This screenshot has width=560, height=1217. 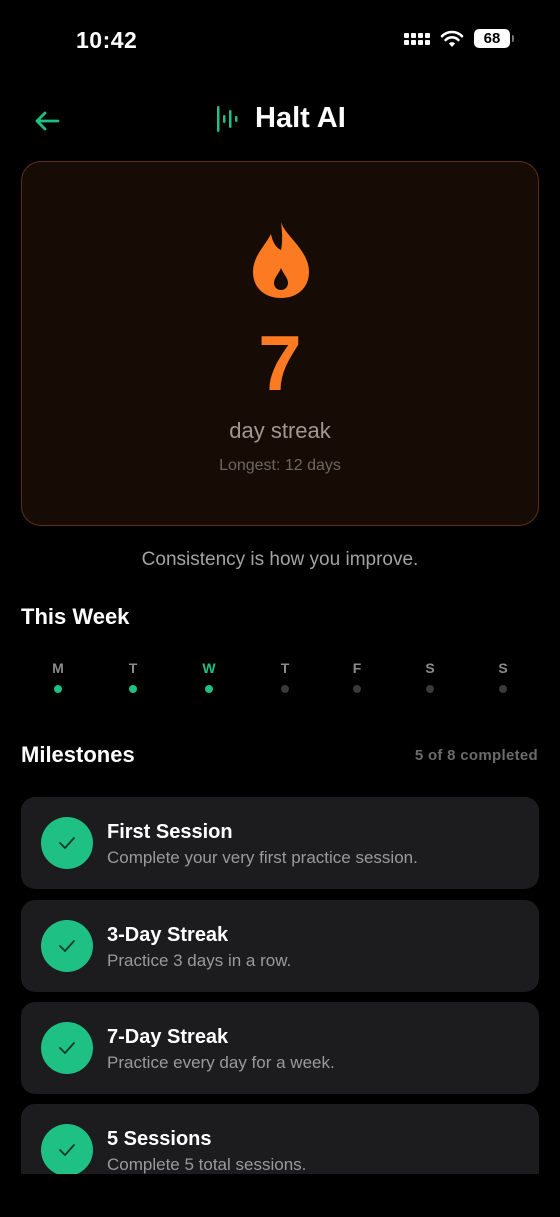 I want to click on streak-label: day streak, so click(x=280, y=430).